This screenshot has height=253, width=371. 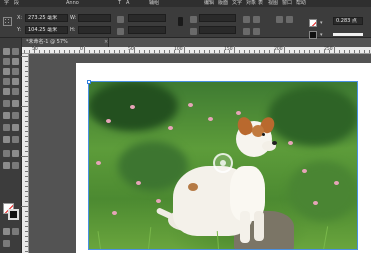 What do you see at coordinates (147, 30) in the screenshot?
I see `scale-y-field` at bounding box center [147, 30].